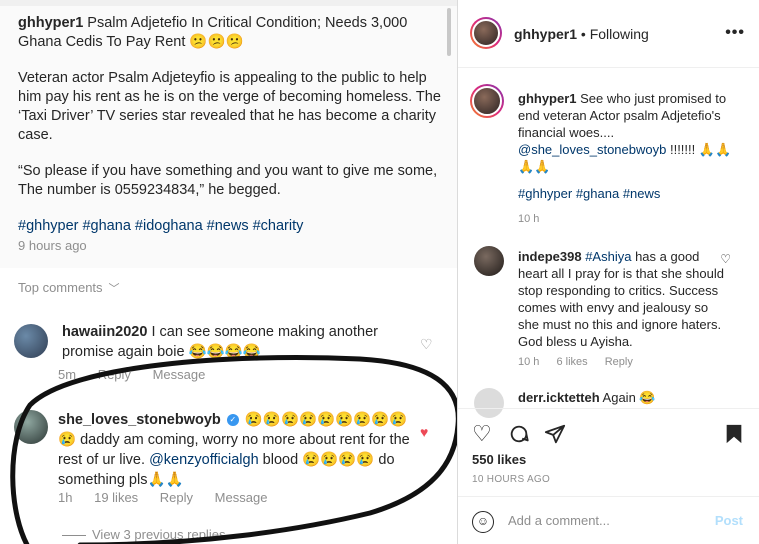 The width and height of the screenshot is (759, 544). Describe the element at coordinates (228, 3) in the screenshot. I see `top-strip` at that location.